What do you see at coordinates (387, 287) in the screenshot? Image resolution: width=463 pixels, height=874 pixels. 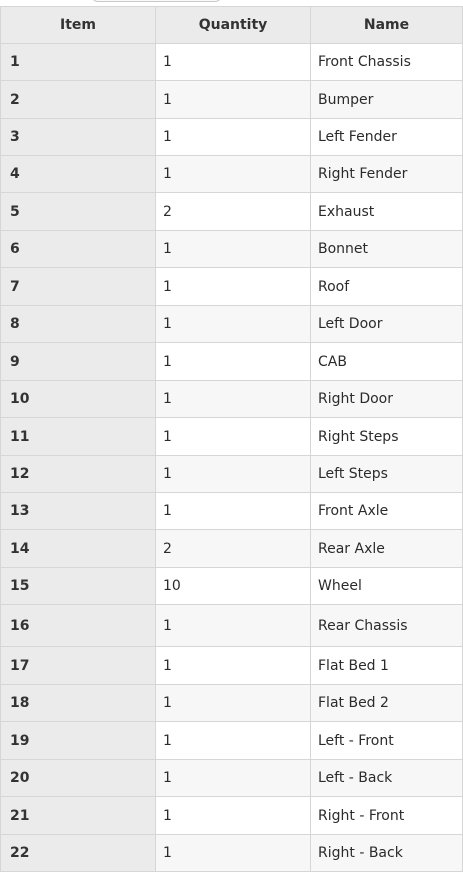 I see `name-cell: Roof` at bounding box center [387, 287].